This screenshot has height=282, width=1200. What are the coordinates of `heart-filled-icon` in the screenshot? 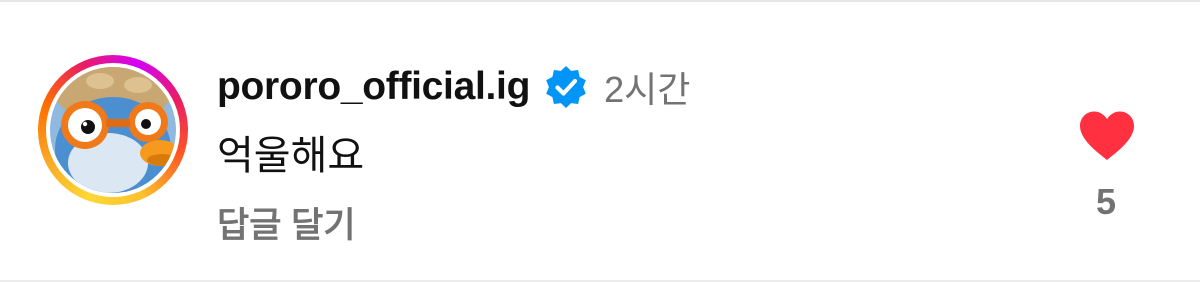 It's located at (1107, 135).